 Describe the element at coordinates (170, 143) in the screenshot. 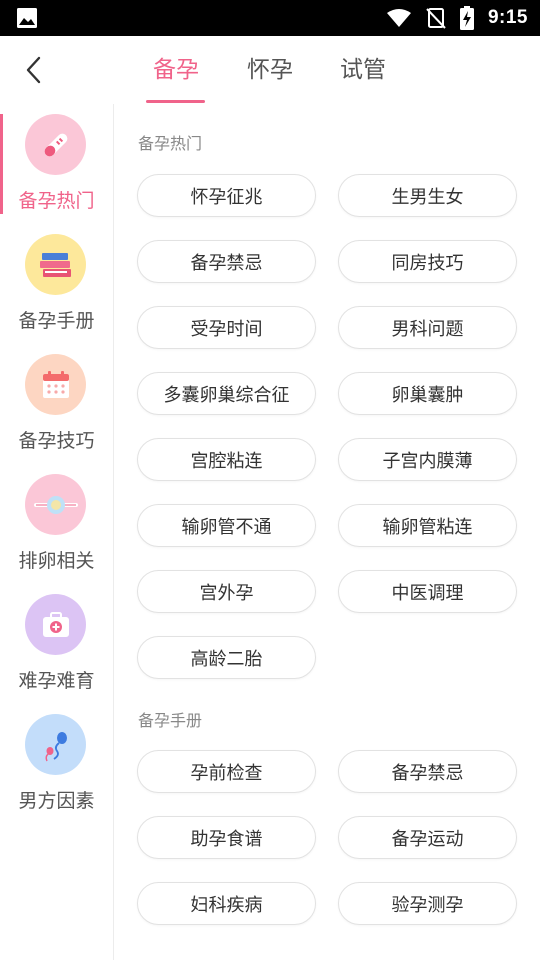

I see `section-title-hot: 备孕热门` at that location.